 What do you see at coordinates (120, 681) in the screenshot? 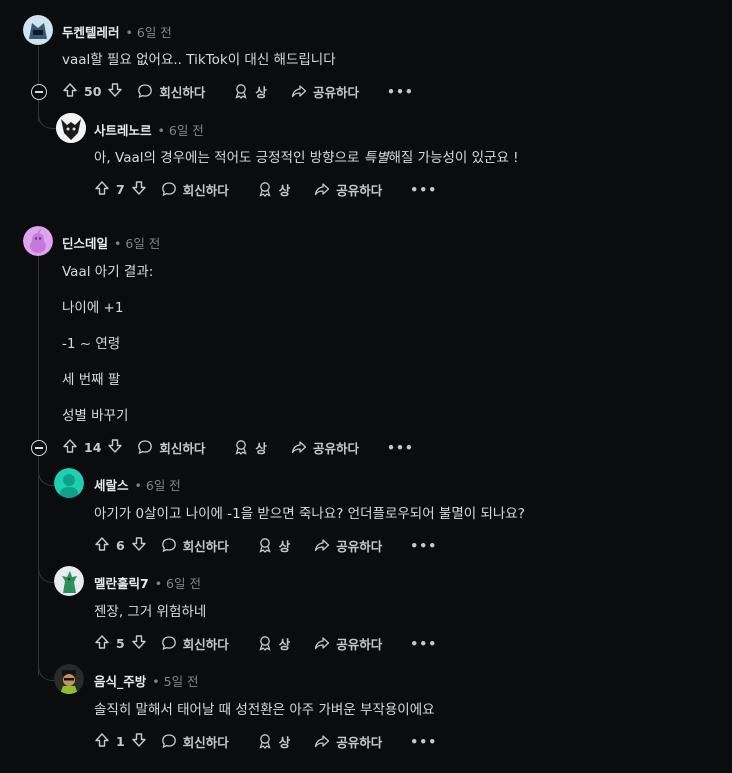
I see `comment-author: 음식_주방` at bounding box center [120, 681].